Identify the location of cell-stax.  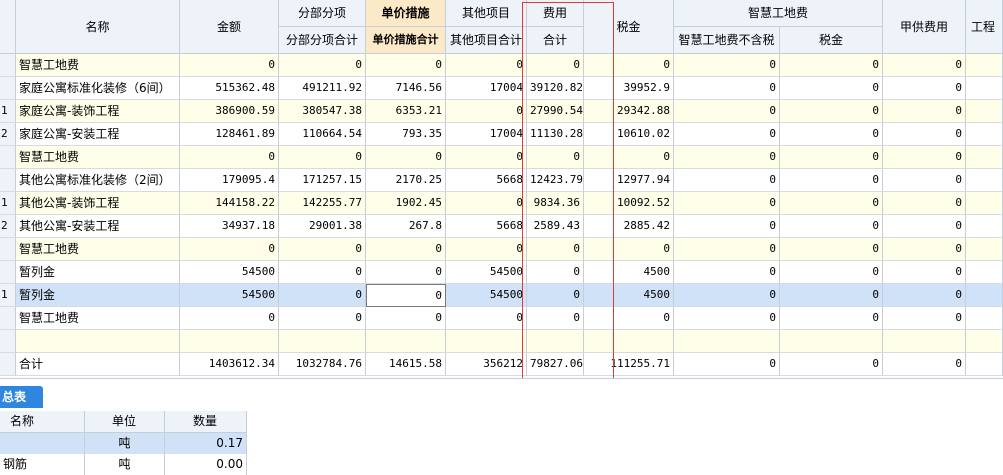
(831, 341).